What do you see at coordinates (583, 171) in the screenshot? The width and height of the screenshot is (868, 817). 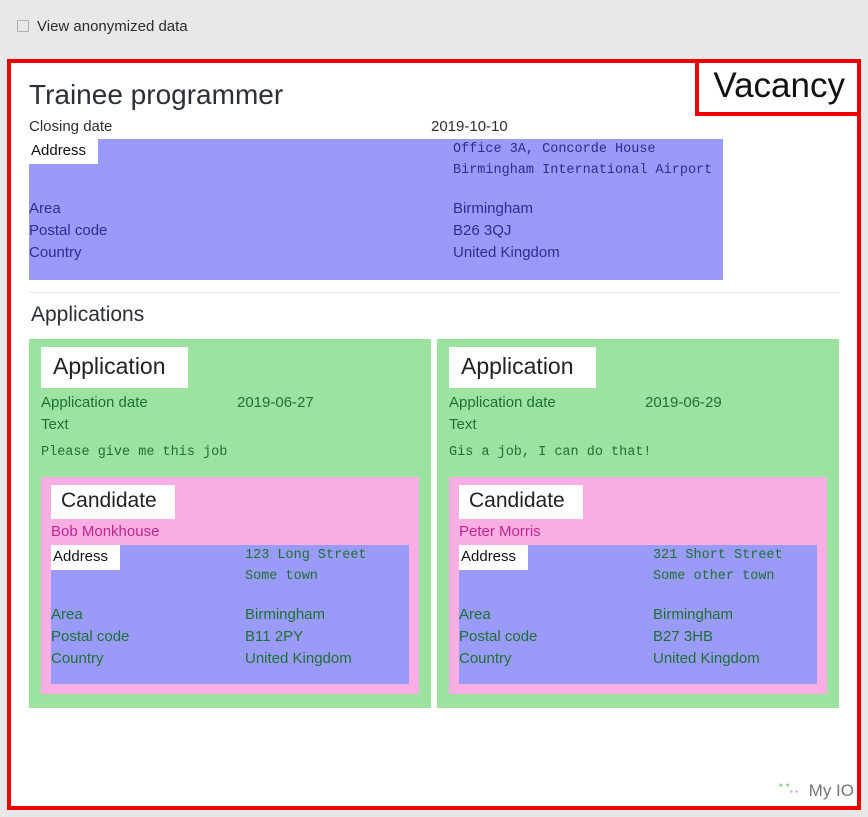 I see `vacancy-address-street-line-2: Birmingham International Airport` at bounding box center [583, 171].